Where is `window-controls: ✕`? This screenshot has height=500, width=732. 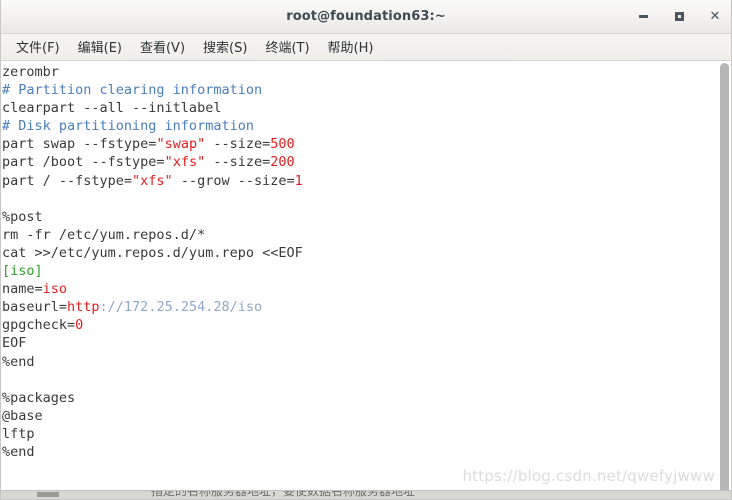
window-controls: ✕ is located at coordinates (679, 16).